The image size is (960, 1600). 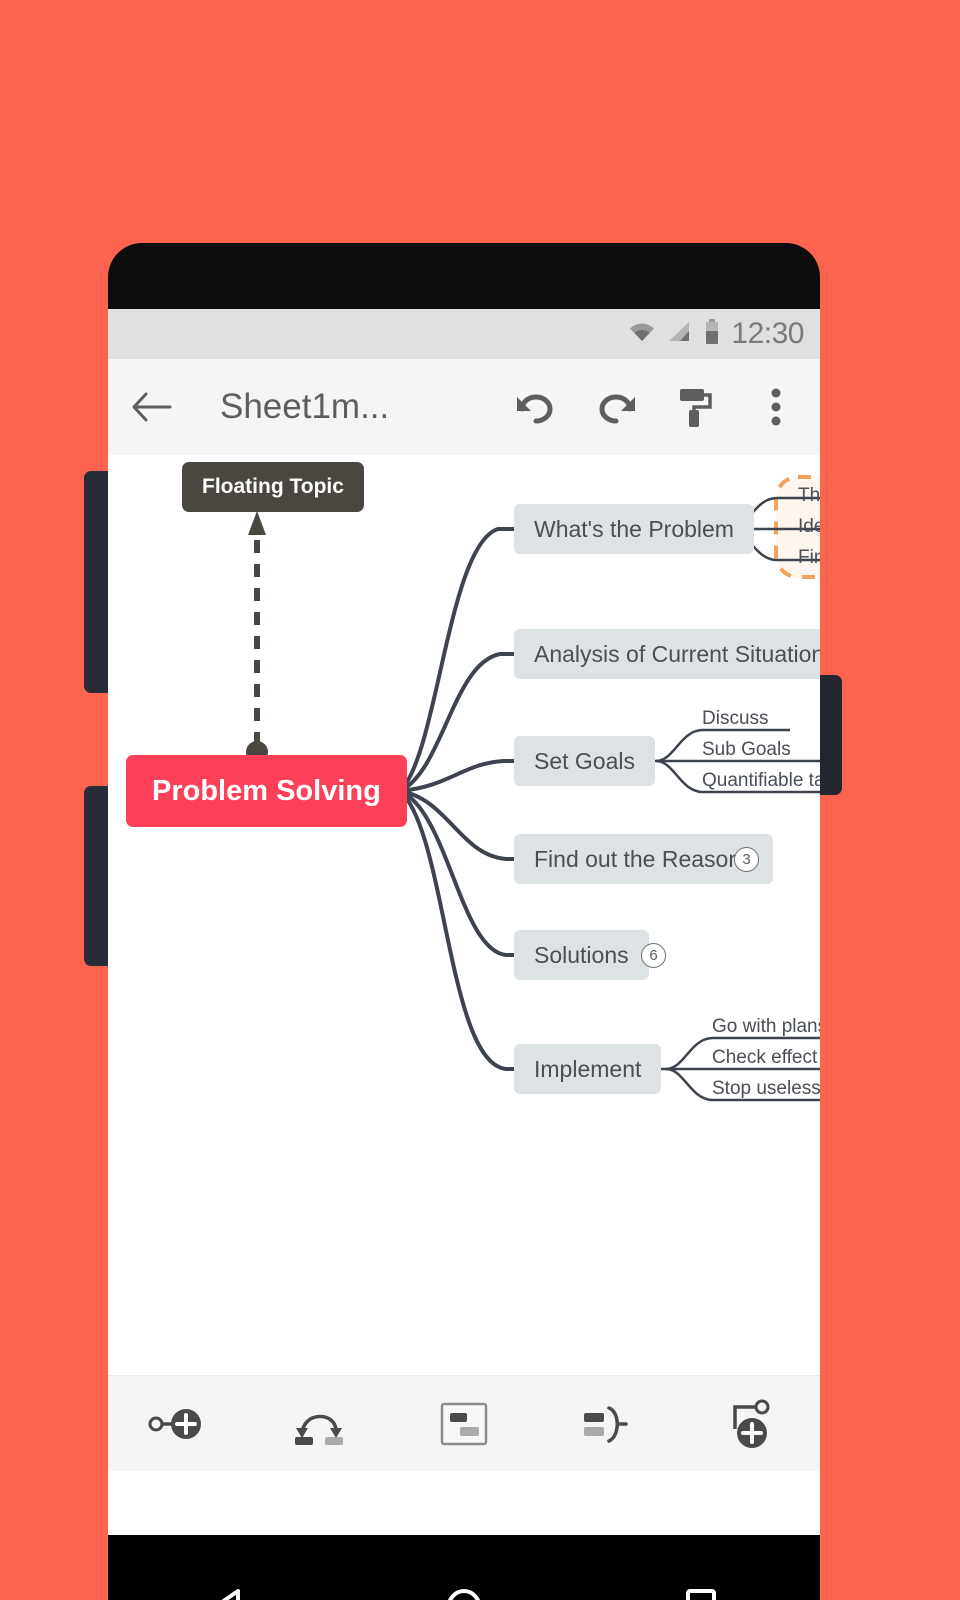 I want to click on branch-node-1: What's the Problem, so click(x=634, y=529).